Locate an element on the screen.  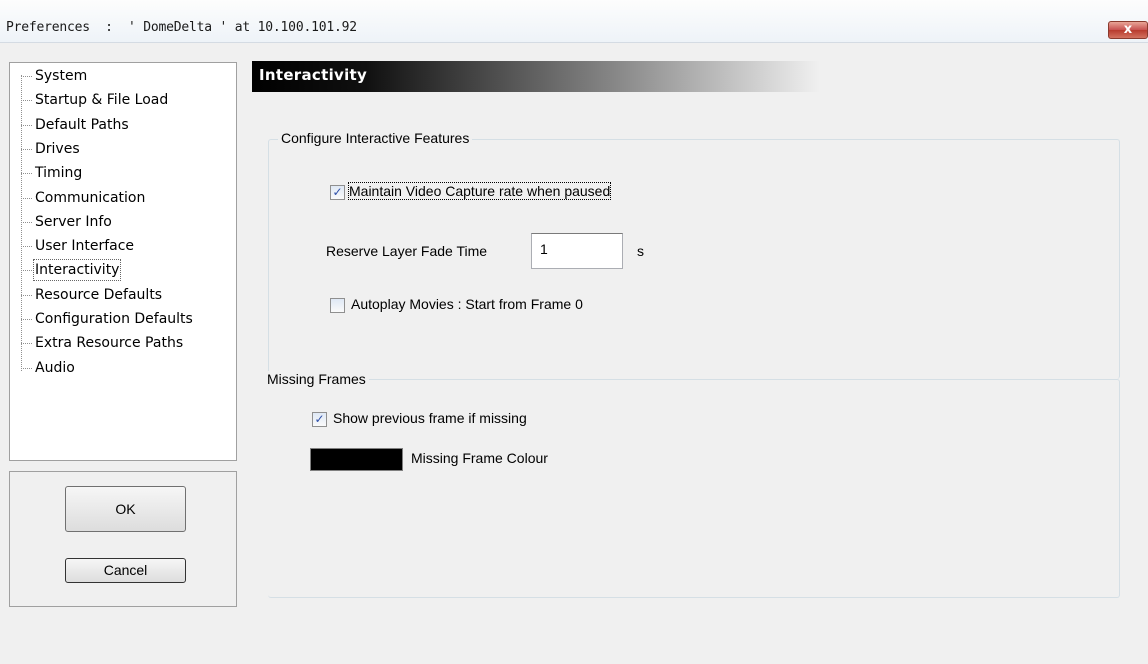
tree-item-label: Extra Resource Paths is located at coordinates (109, 343).